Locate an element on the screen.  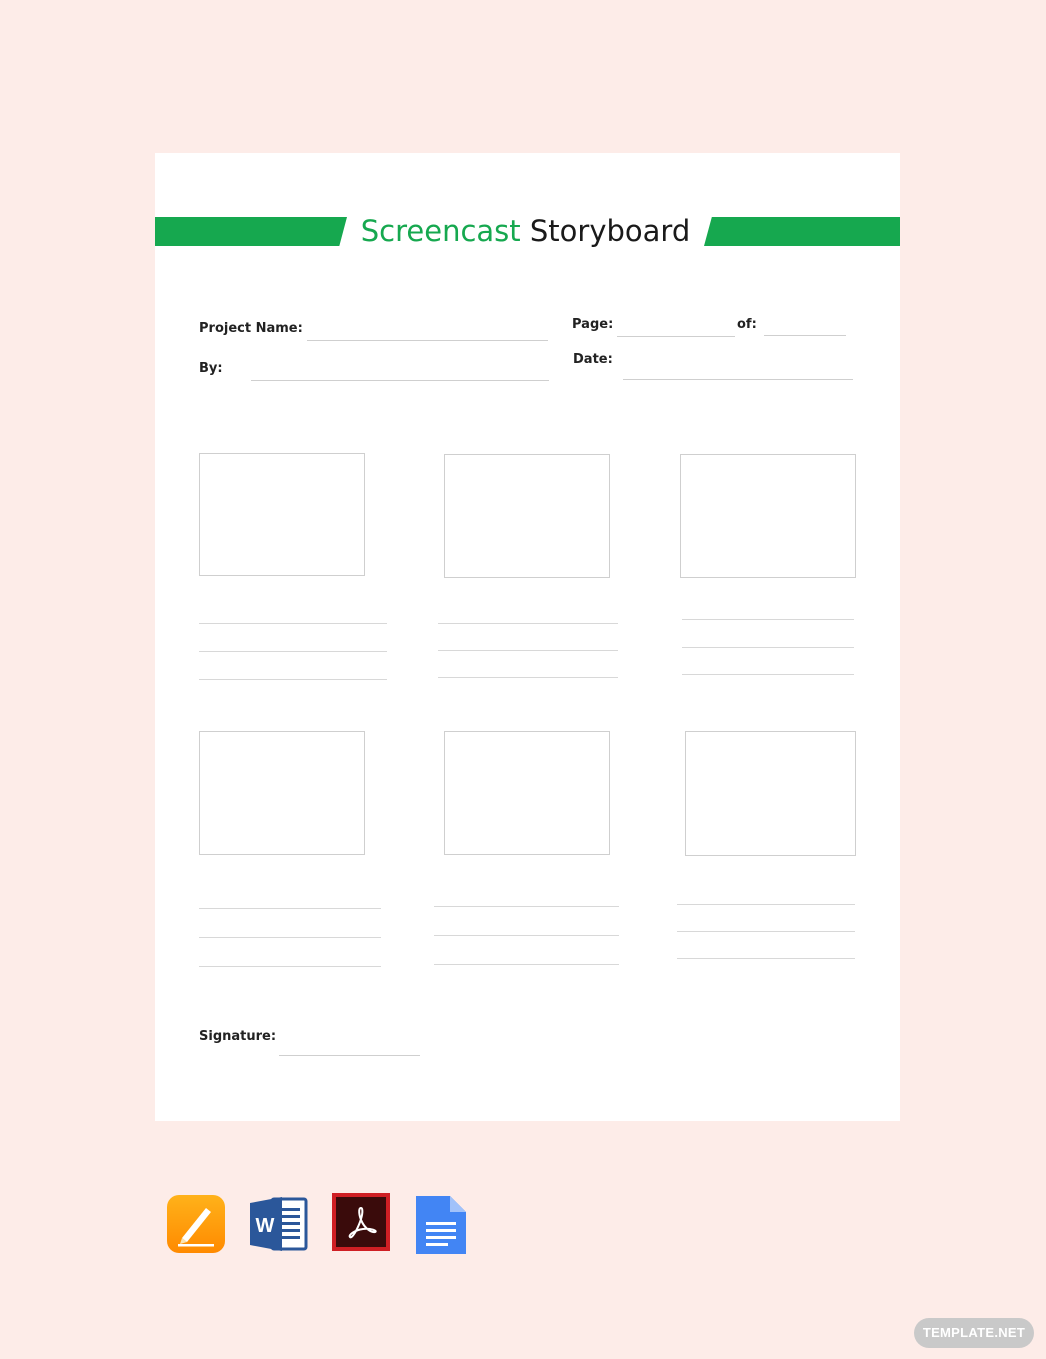
page-total-field is located at coordinates (805, 335).